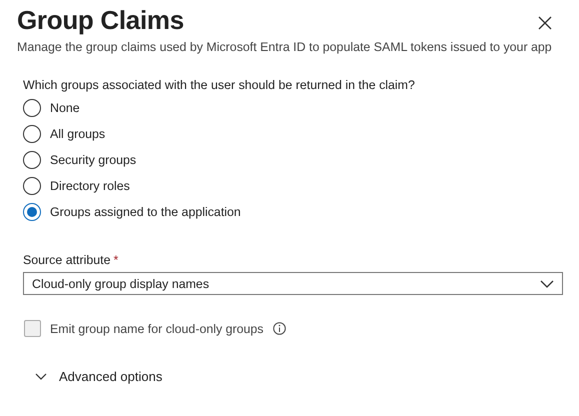  I want to click on info-icon, so click(279, 328).